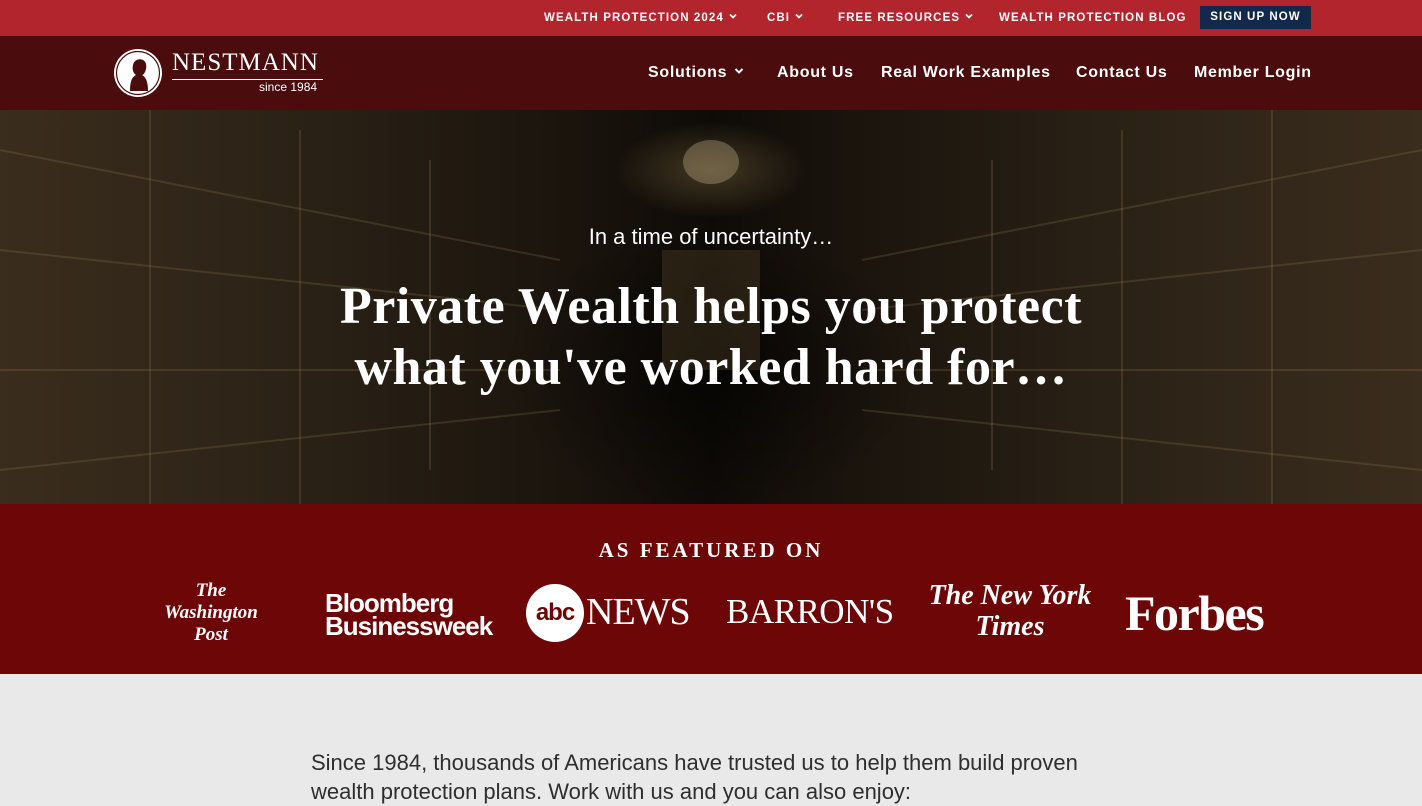 The height and width of the screenshot is (806, 1422). Describe the element at coordinates (634, 18) in the screenshot. I see `topbar-item-label: WEALTH PROTECTION 2024` at that location.